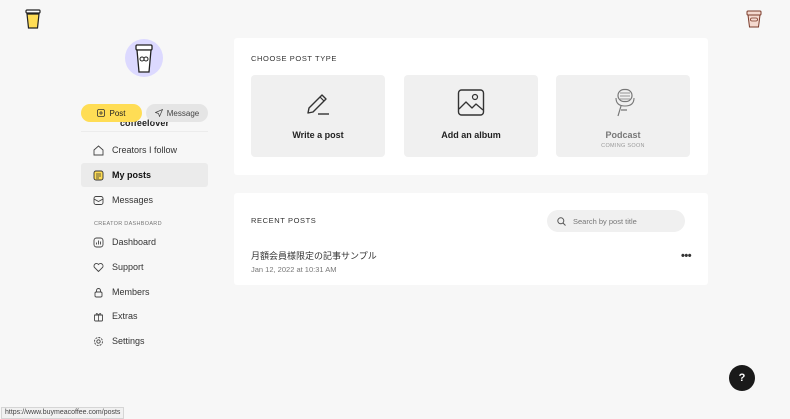  What do you see at coordinates (605, 221) in the screenshot?
I see `search-placeholder: Search by post title` at bounding box center [605, 221].